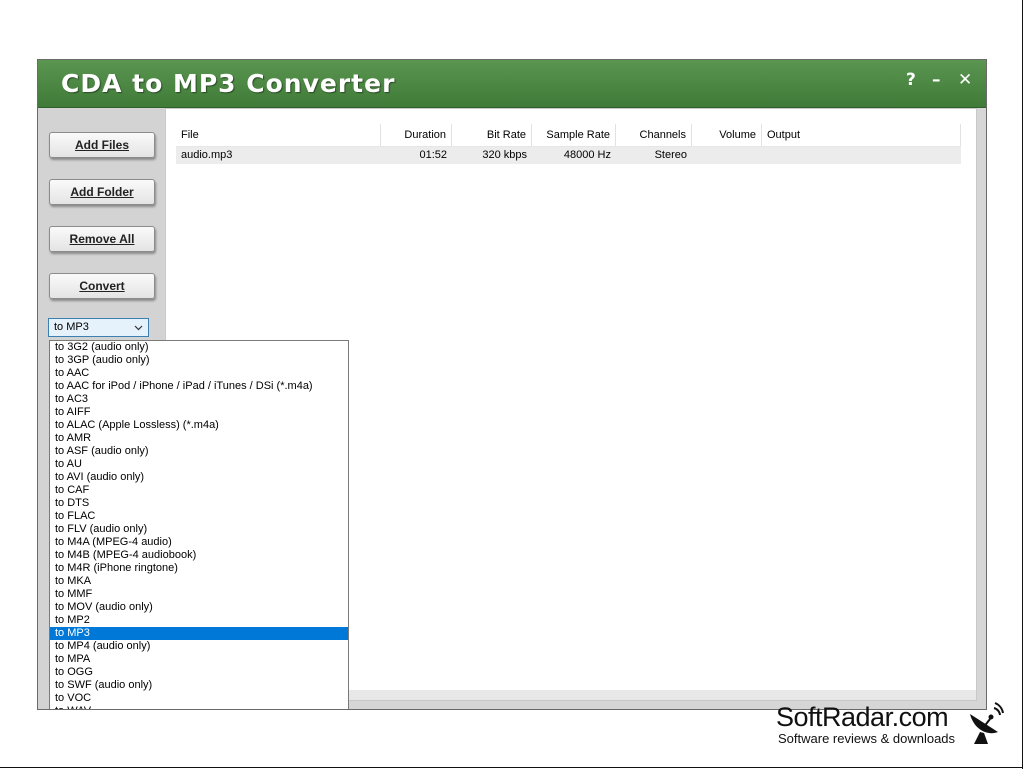 This screenshot has width=1025, height=769. What do you see at coordinates (199, 659) in the screenshot?
I see `dropdown-option: to MPA` at bounding box center [199, 659].